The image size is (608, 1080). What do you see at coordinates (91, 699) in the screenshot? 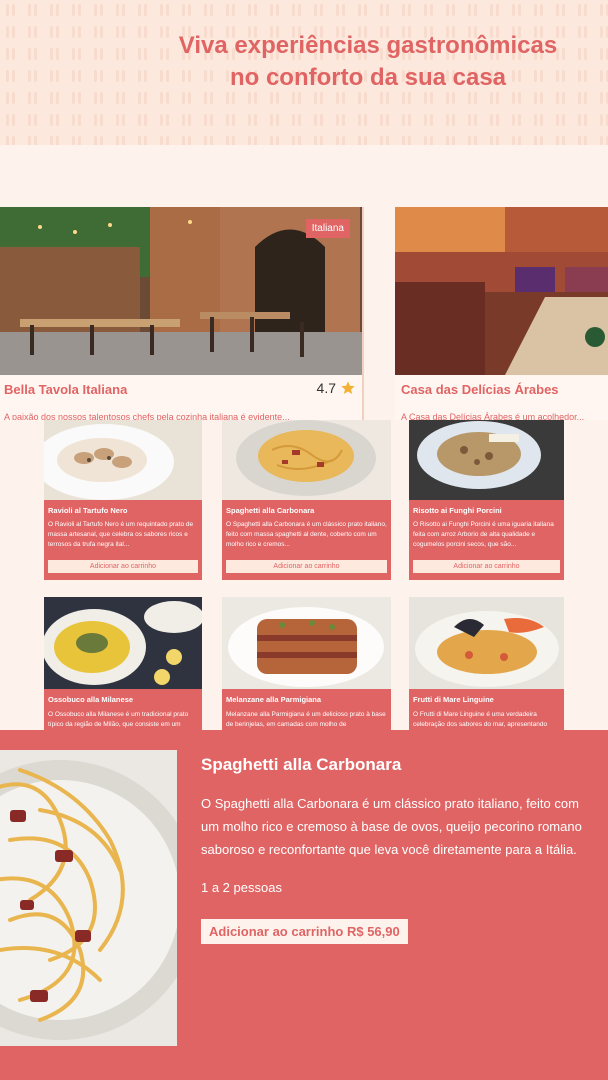
I see `dish-name: Ossobuco alla Milanese` at bounding box center [91, 699].